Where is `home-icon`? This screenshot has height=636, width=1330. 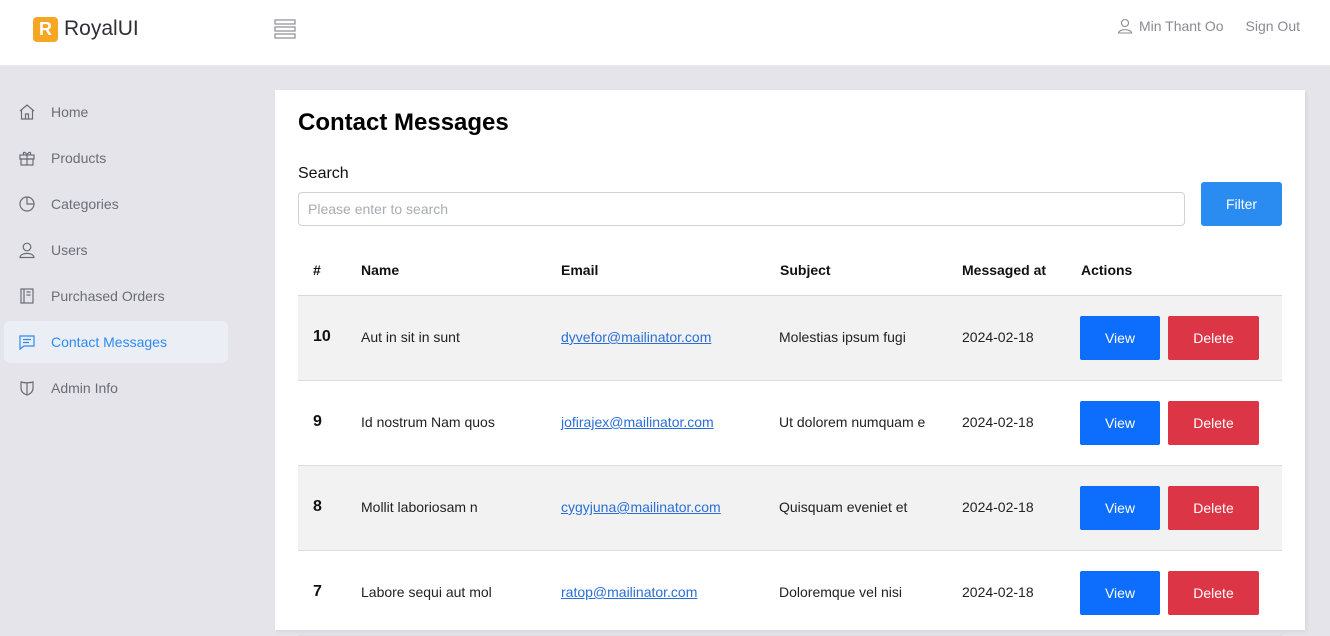
home-icon is located at coordinates (27, 112).